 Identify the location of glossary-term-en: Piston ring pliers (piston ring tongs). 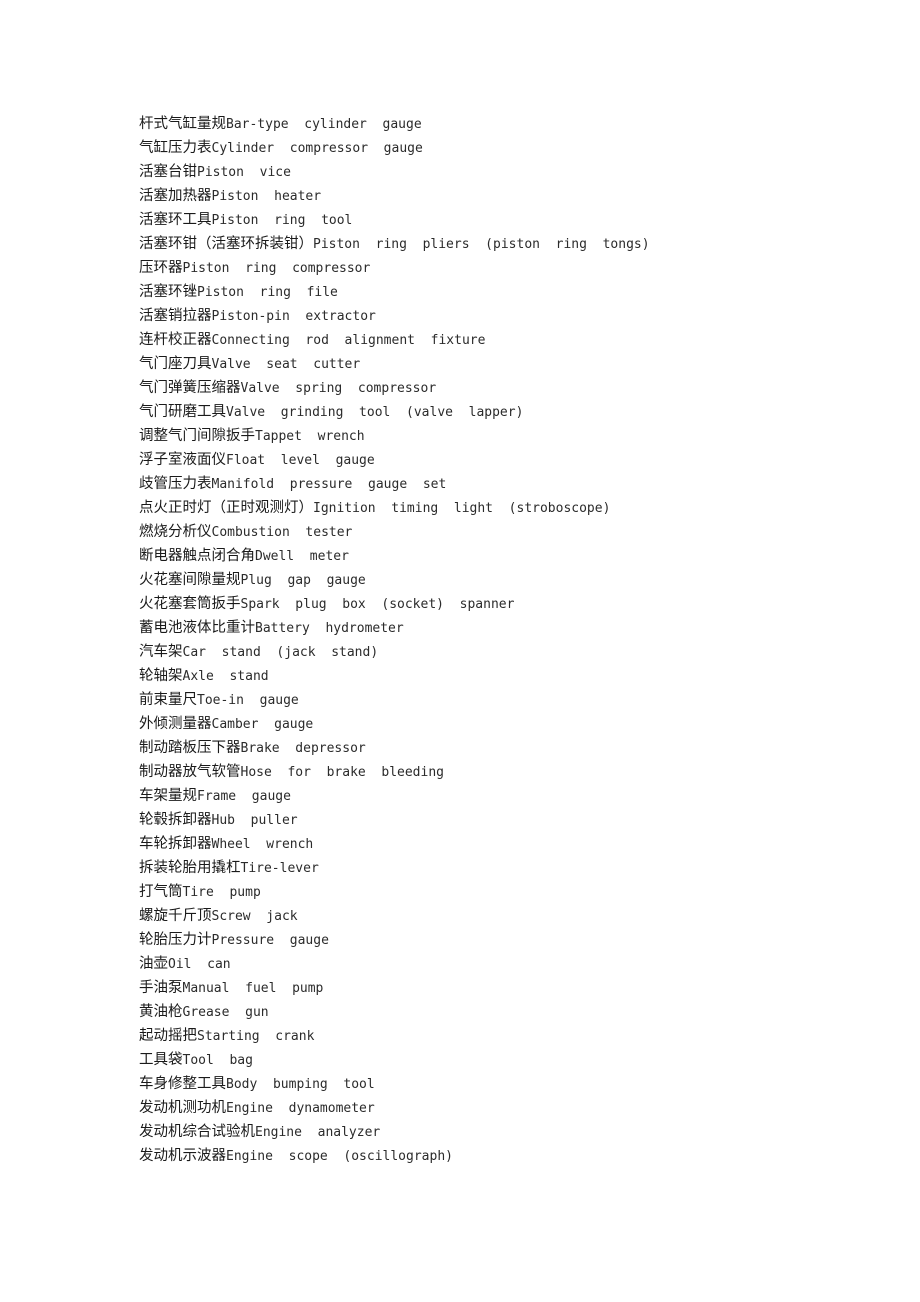
(481, 244).